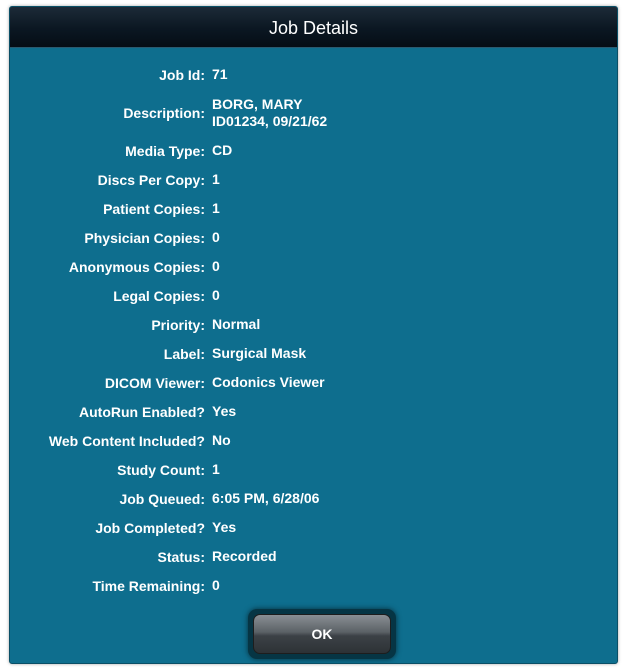 This screenshot has height=671, width=626. What do you see at coordinates (161, 469) in the screenshot?
I see `detail-label: Study Count:` at bounding box center [161, 469].